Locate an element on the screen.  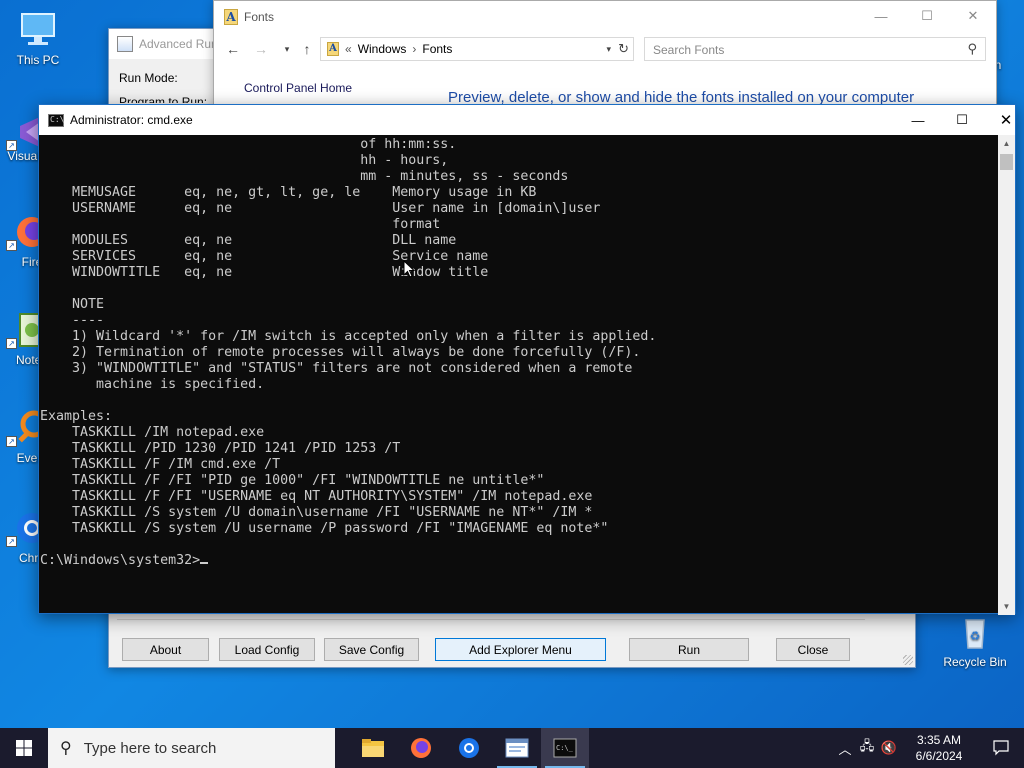
search-fonts-input: Search Fonts ⚲ is located at coordinates (815, 49).